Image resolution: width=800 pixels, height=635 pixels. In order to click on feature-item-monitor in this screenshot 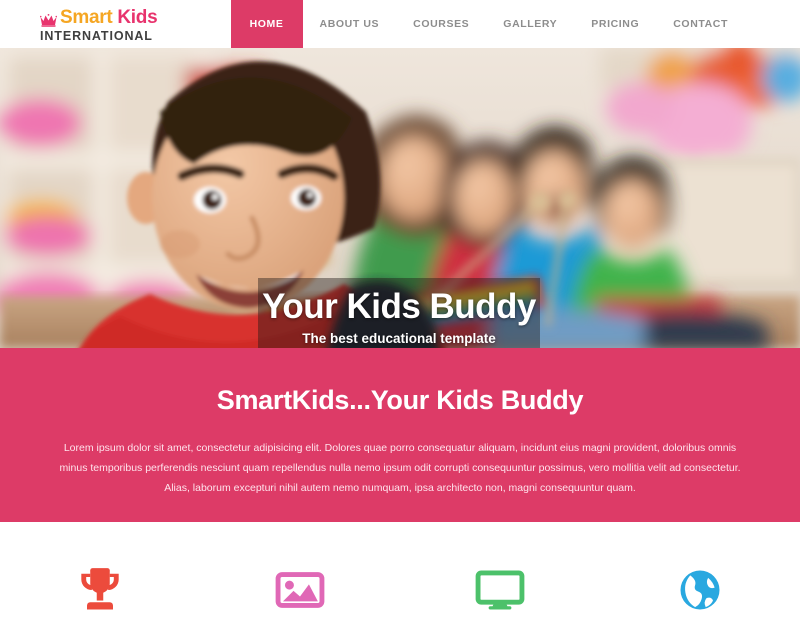, I will do `click(500, 578)`.